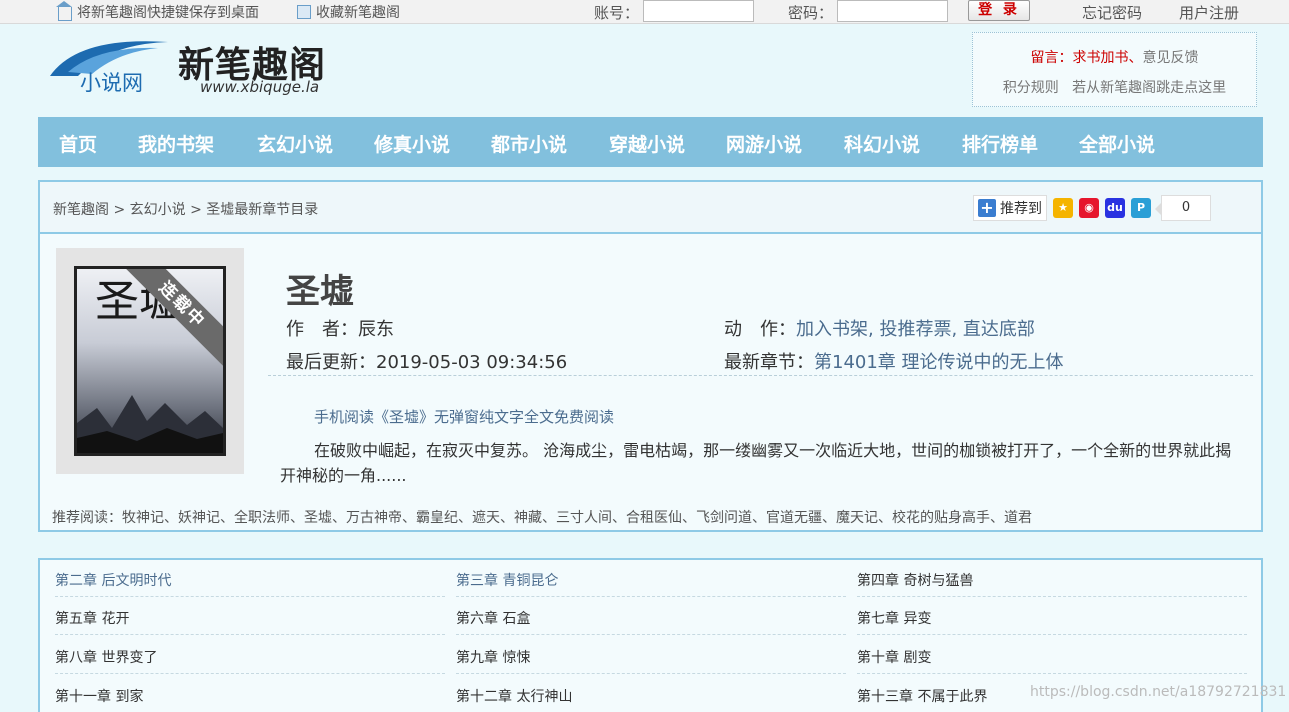  What do you see at coordinates (464, 416) in the screenshot?
I see `mobile-read-link: 手机阅读《圣墟》无弹窗纯文字全文免费阅读` at bounding box center [464, 416].